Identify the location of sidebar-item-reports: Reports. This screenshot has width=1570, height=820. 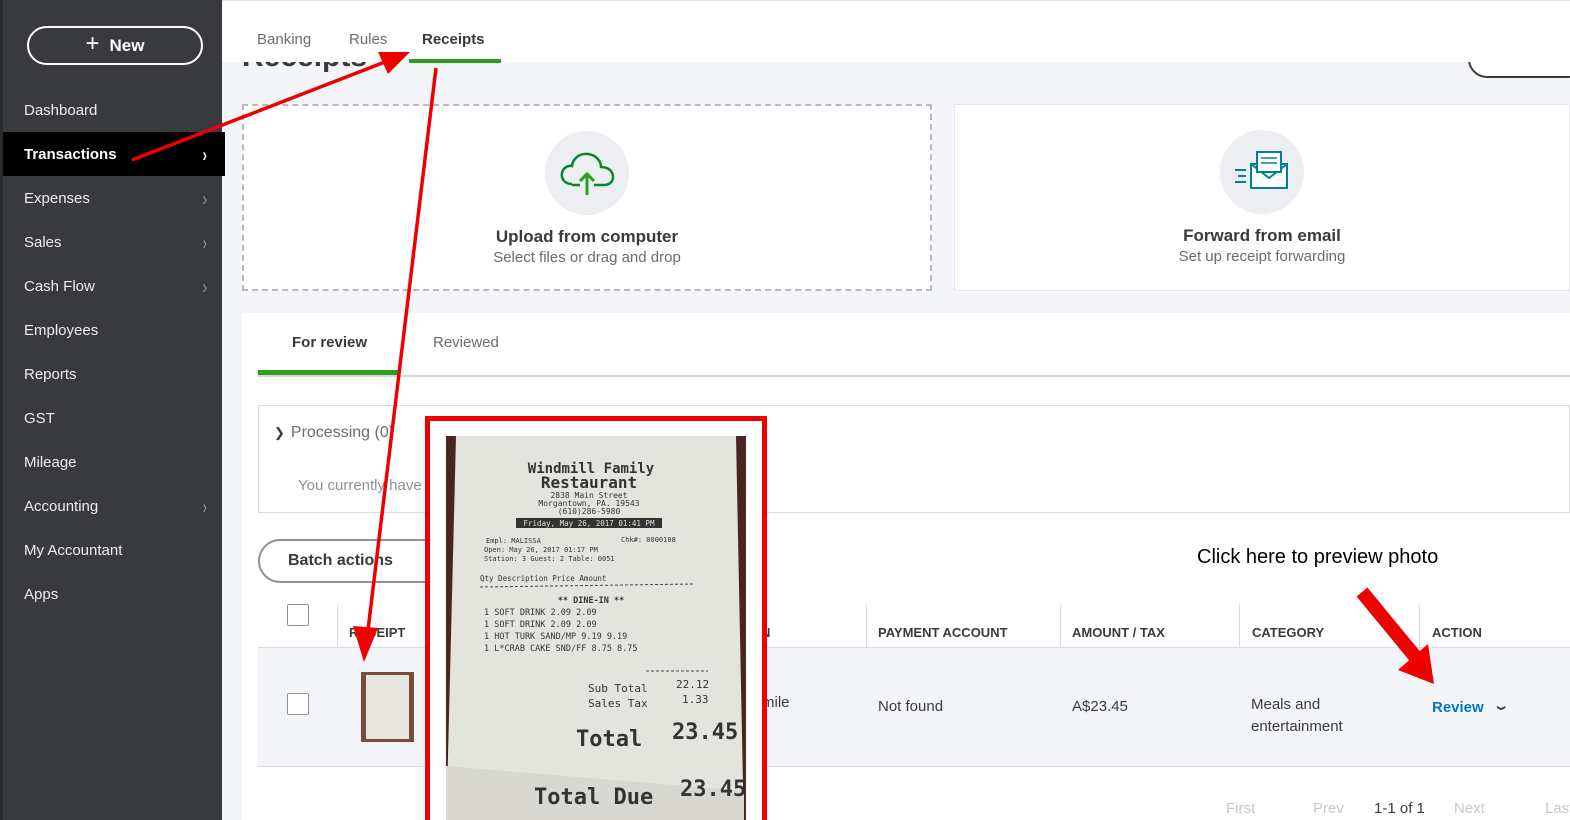
(114, 374).